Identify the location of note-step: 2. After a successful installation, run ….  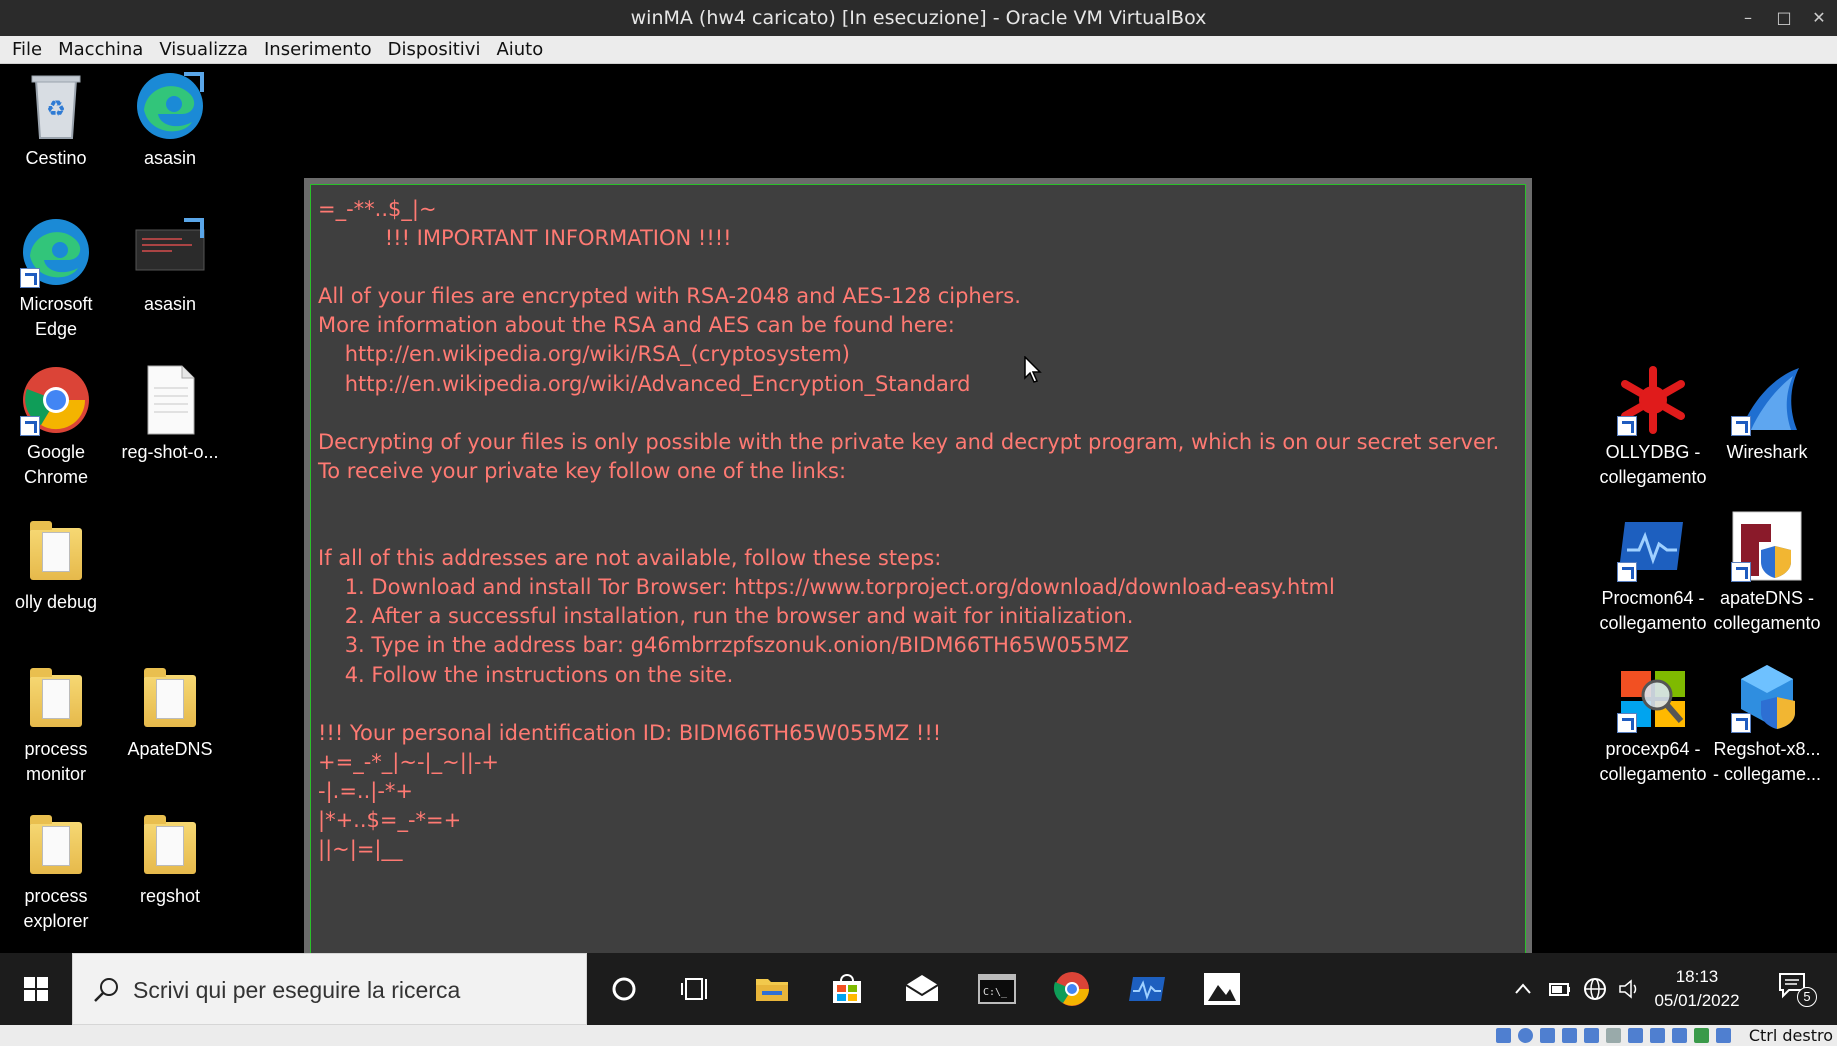
(726, 616).